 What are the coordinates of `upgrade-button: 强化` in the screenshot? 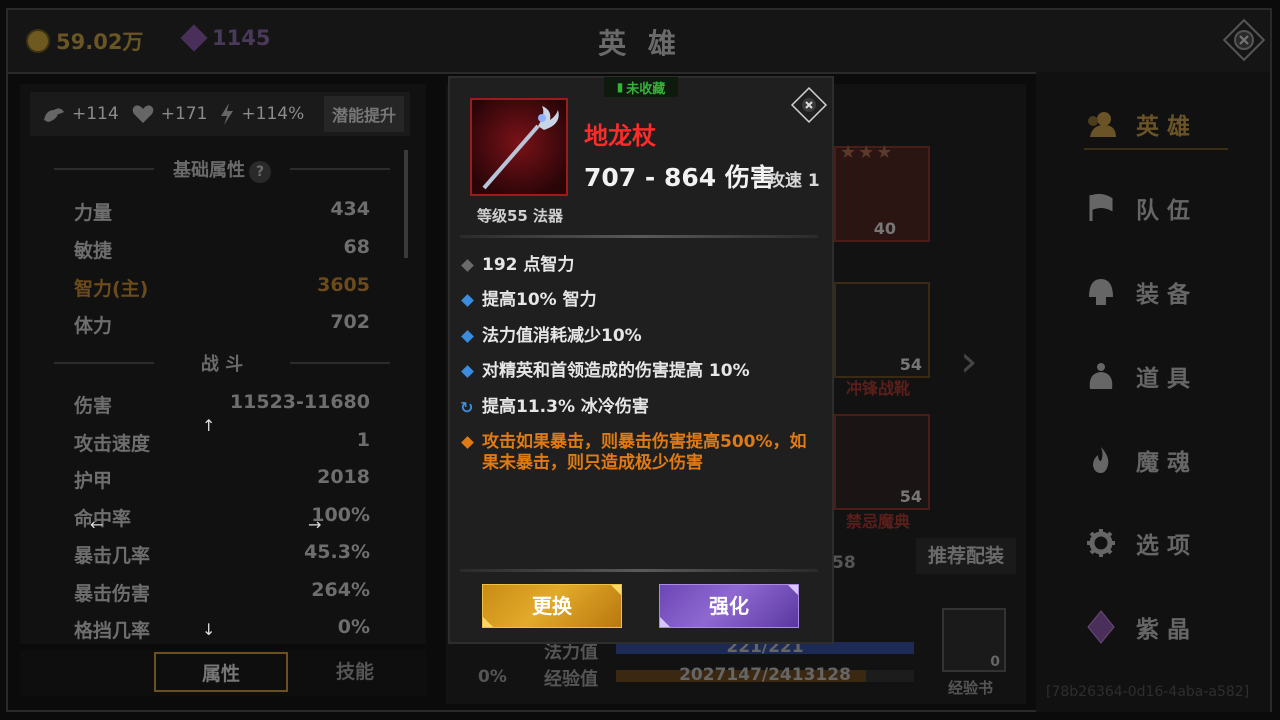 It's located at (729, 606).